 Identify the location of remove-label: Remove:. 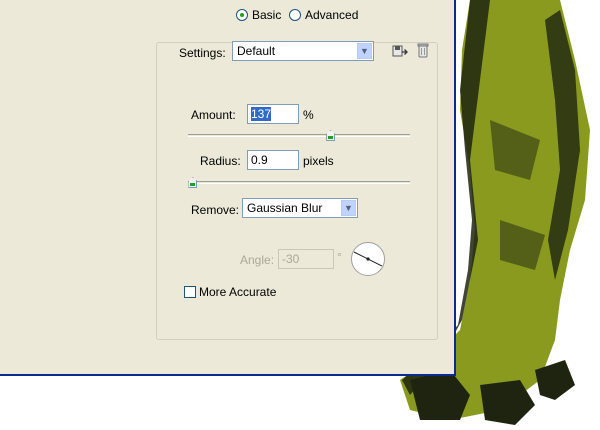
(215, 210).